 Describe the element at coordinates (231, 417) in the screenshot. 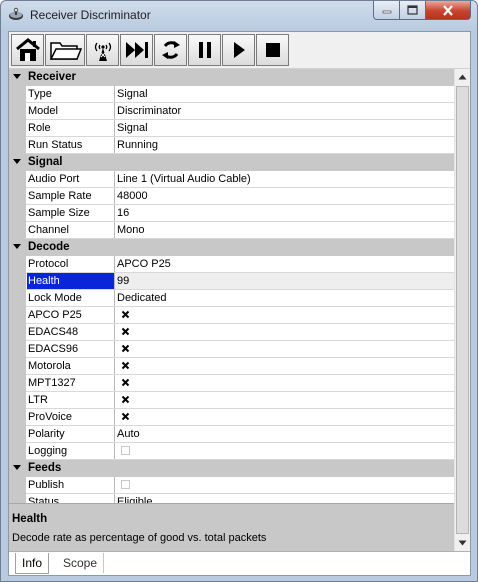

I see `property-row-provoice: ProVoice` at that location.